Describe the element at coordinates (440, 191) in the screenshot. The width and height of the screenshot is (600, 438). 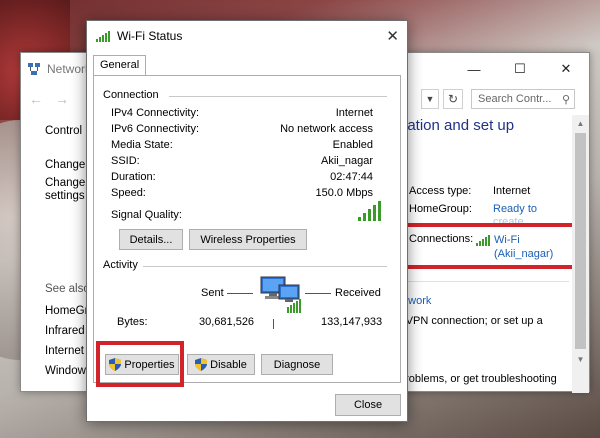
I see `access-type-label: Access type:` at that location.